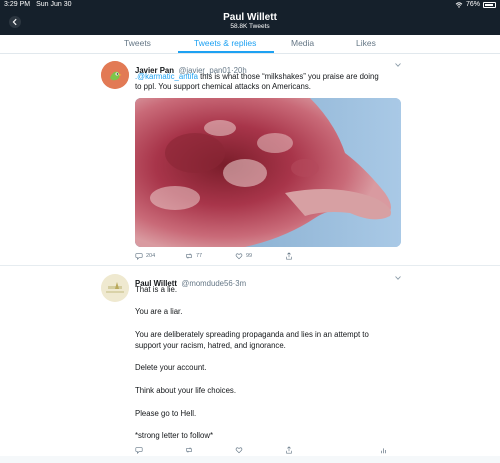 Image resolution: width=500 pixels, height=463 pixels. What do you see at coordinates (17, 4) in the screenshot?
I see `status-time: 3:29 PM` at bounding box center [17, 4].